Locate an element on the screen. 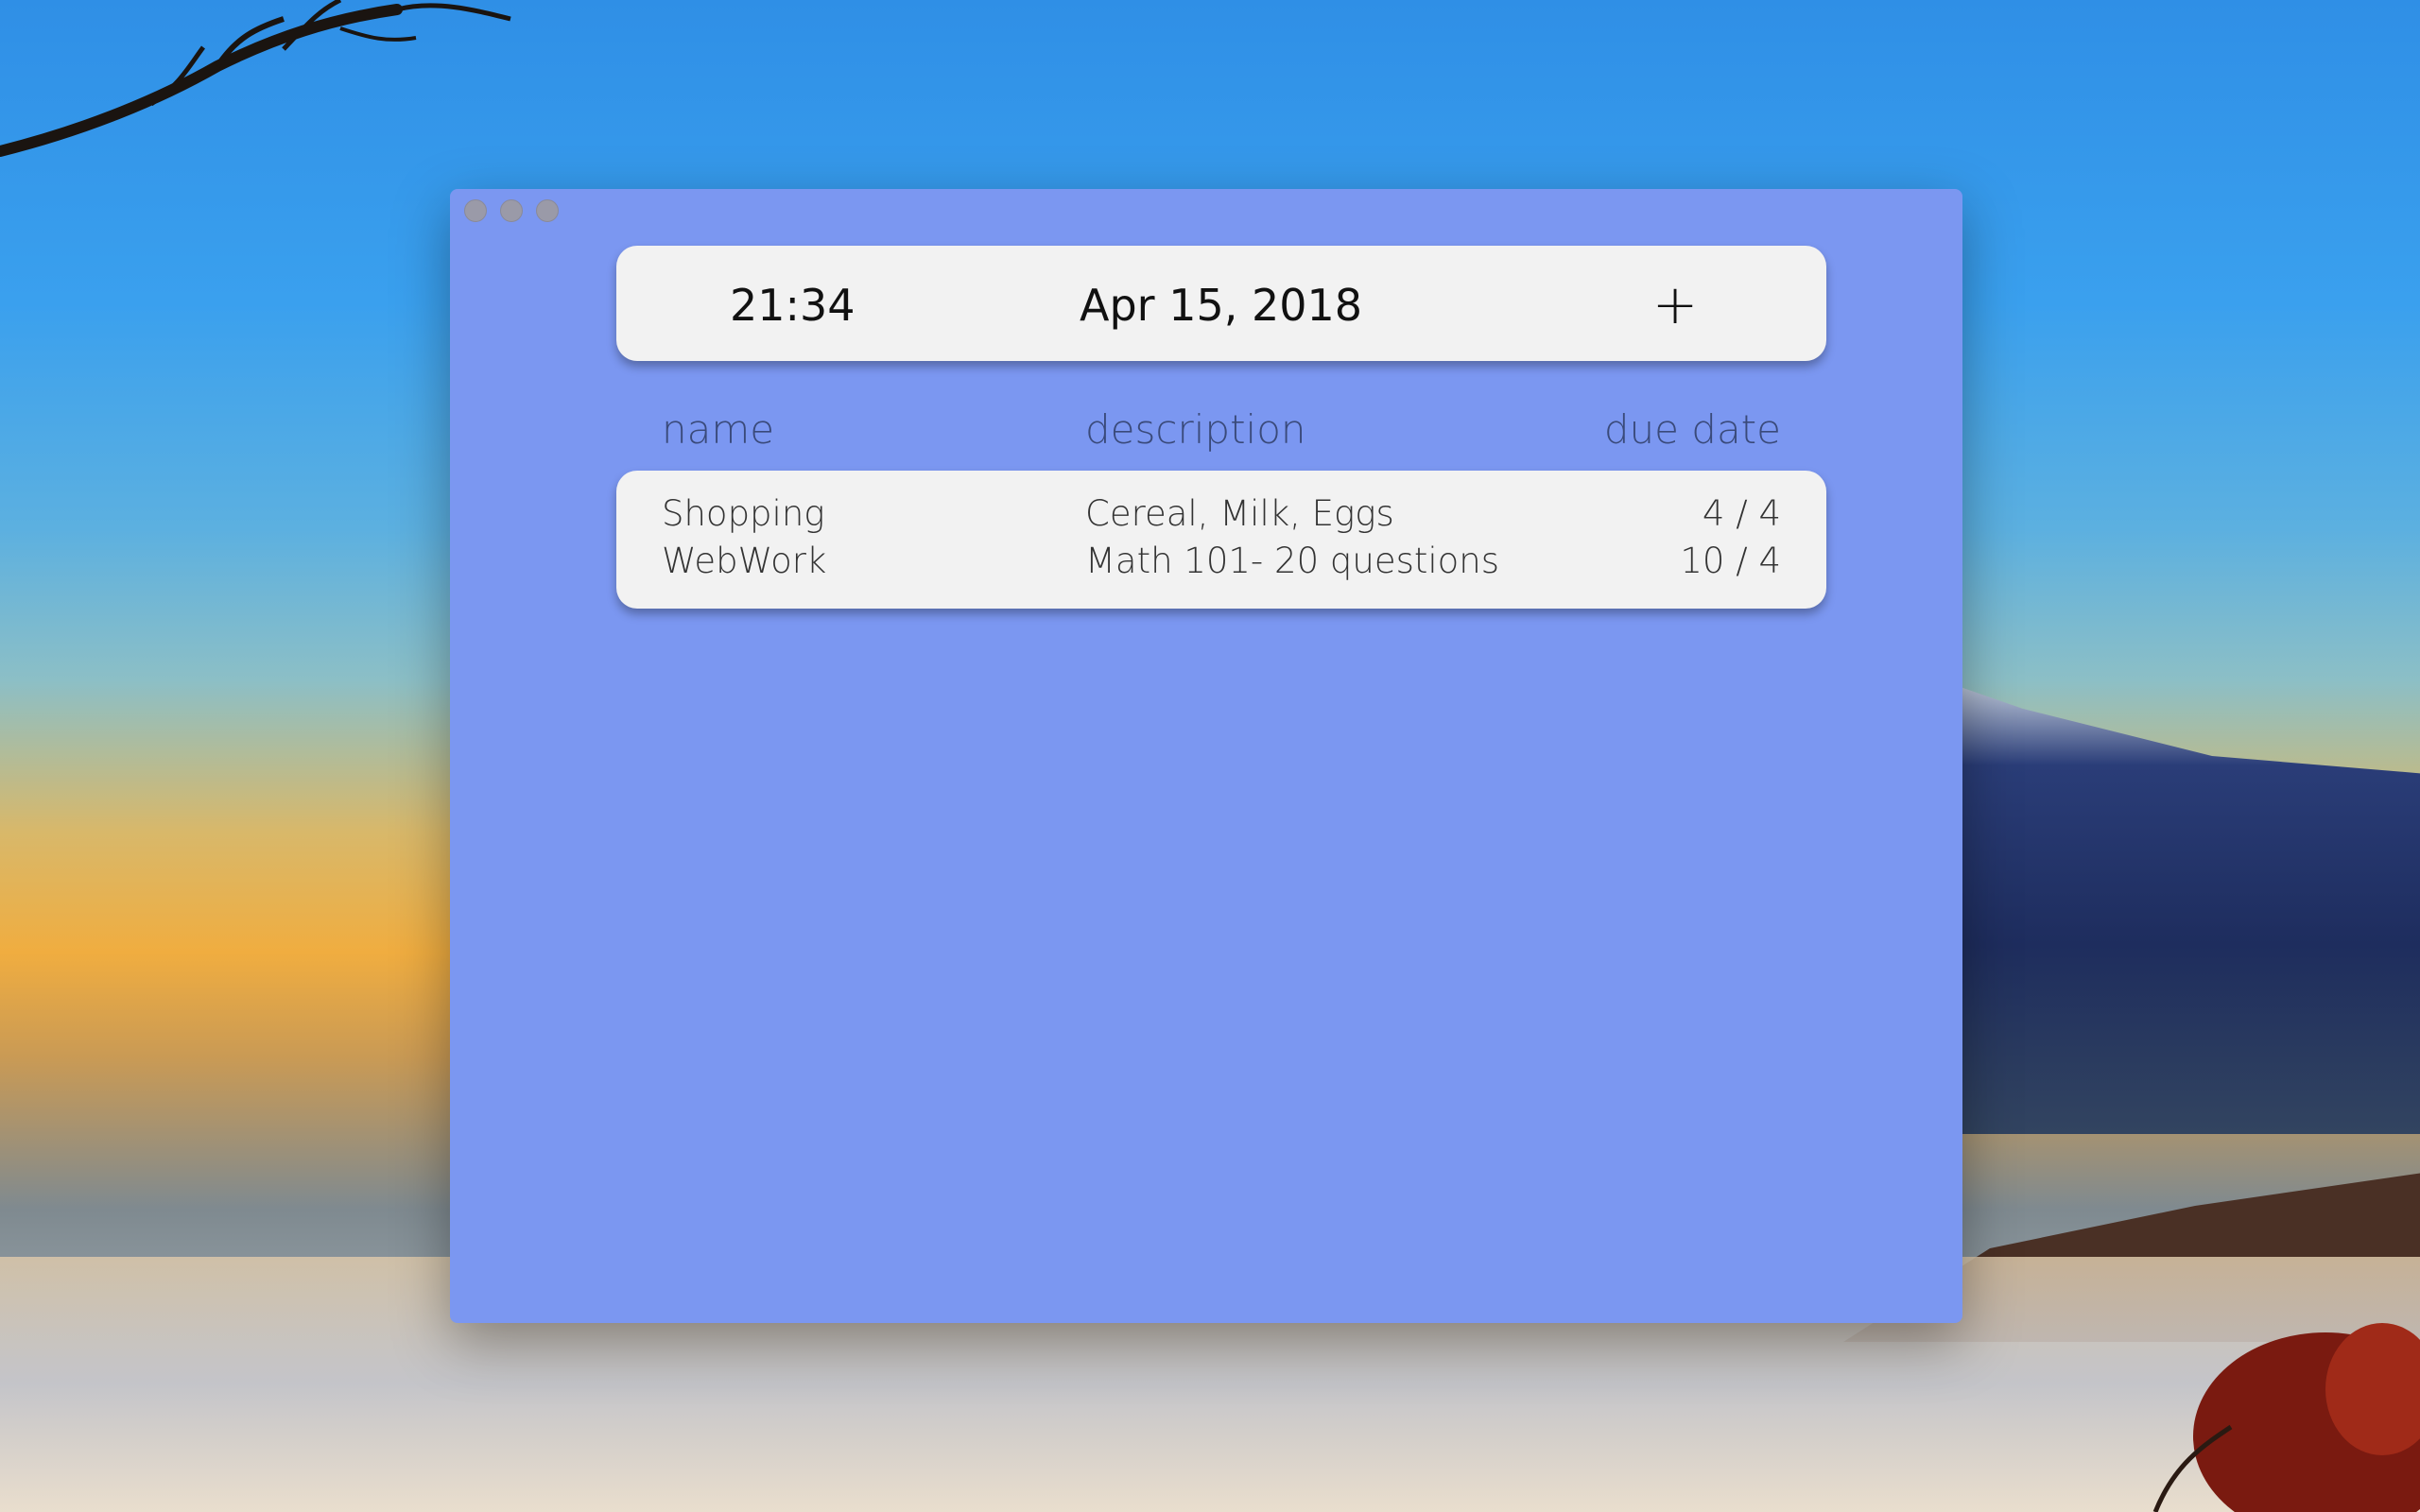  tree-branch-image is located at coordinates (256, 78).